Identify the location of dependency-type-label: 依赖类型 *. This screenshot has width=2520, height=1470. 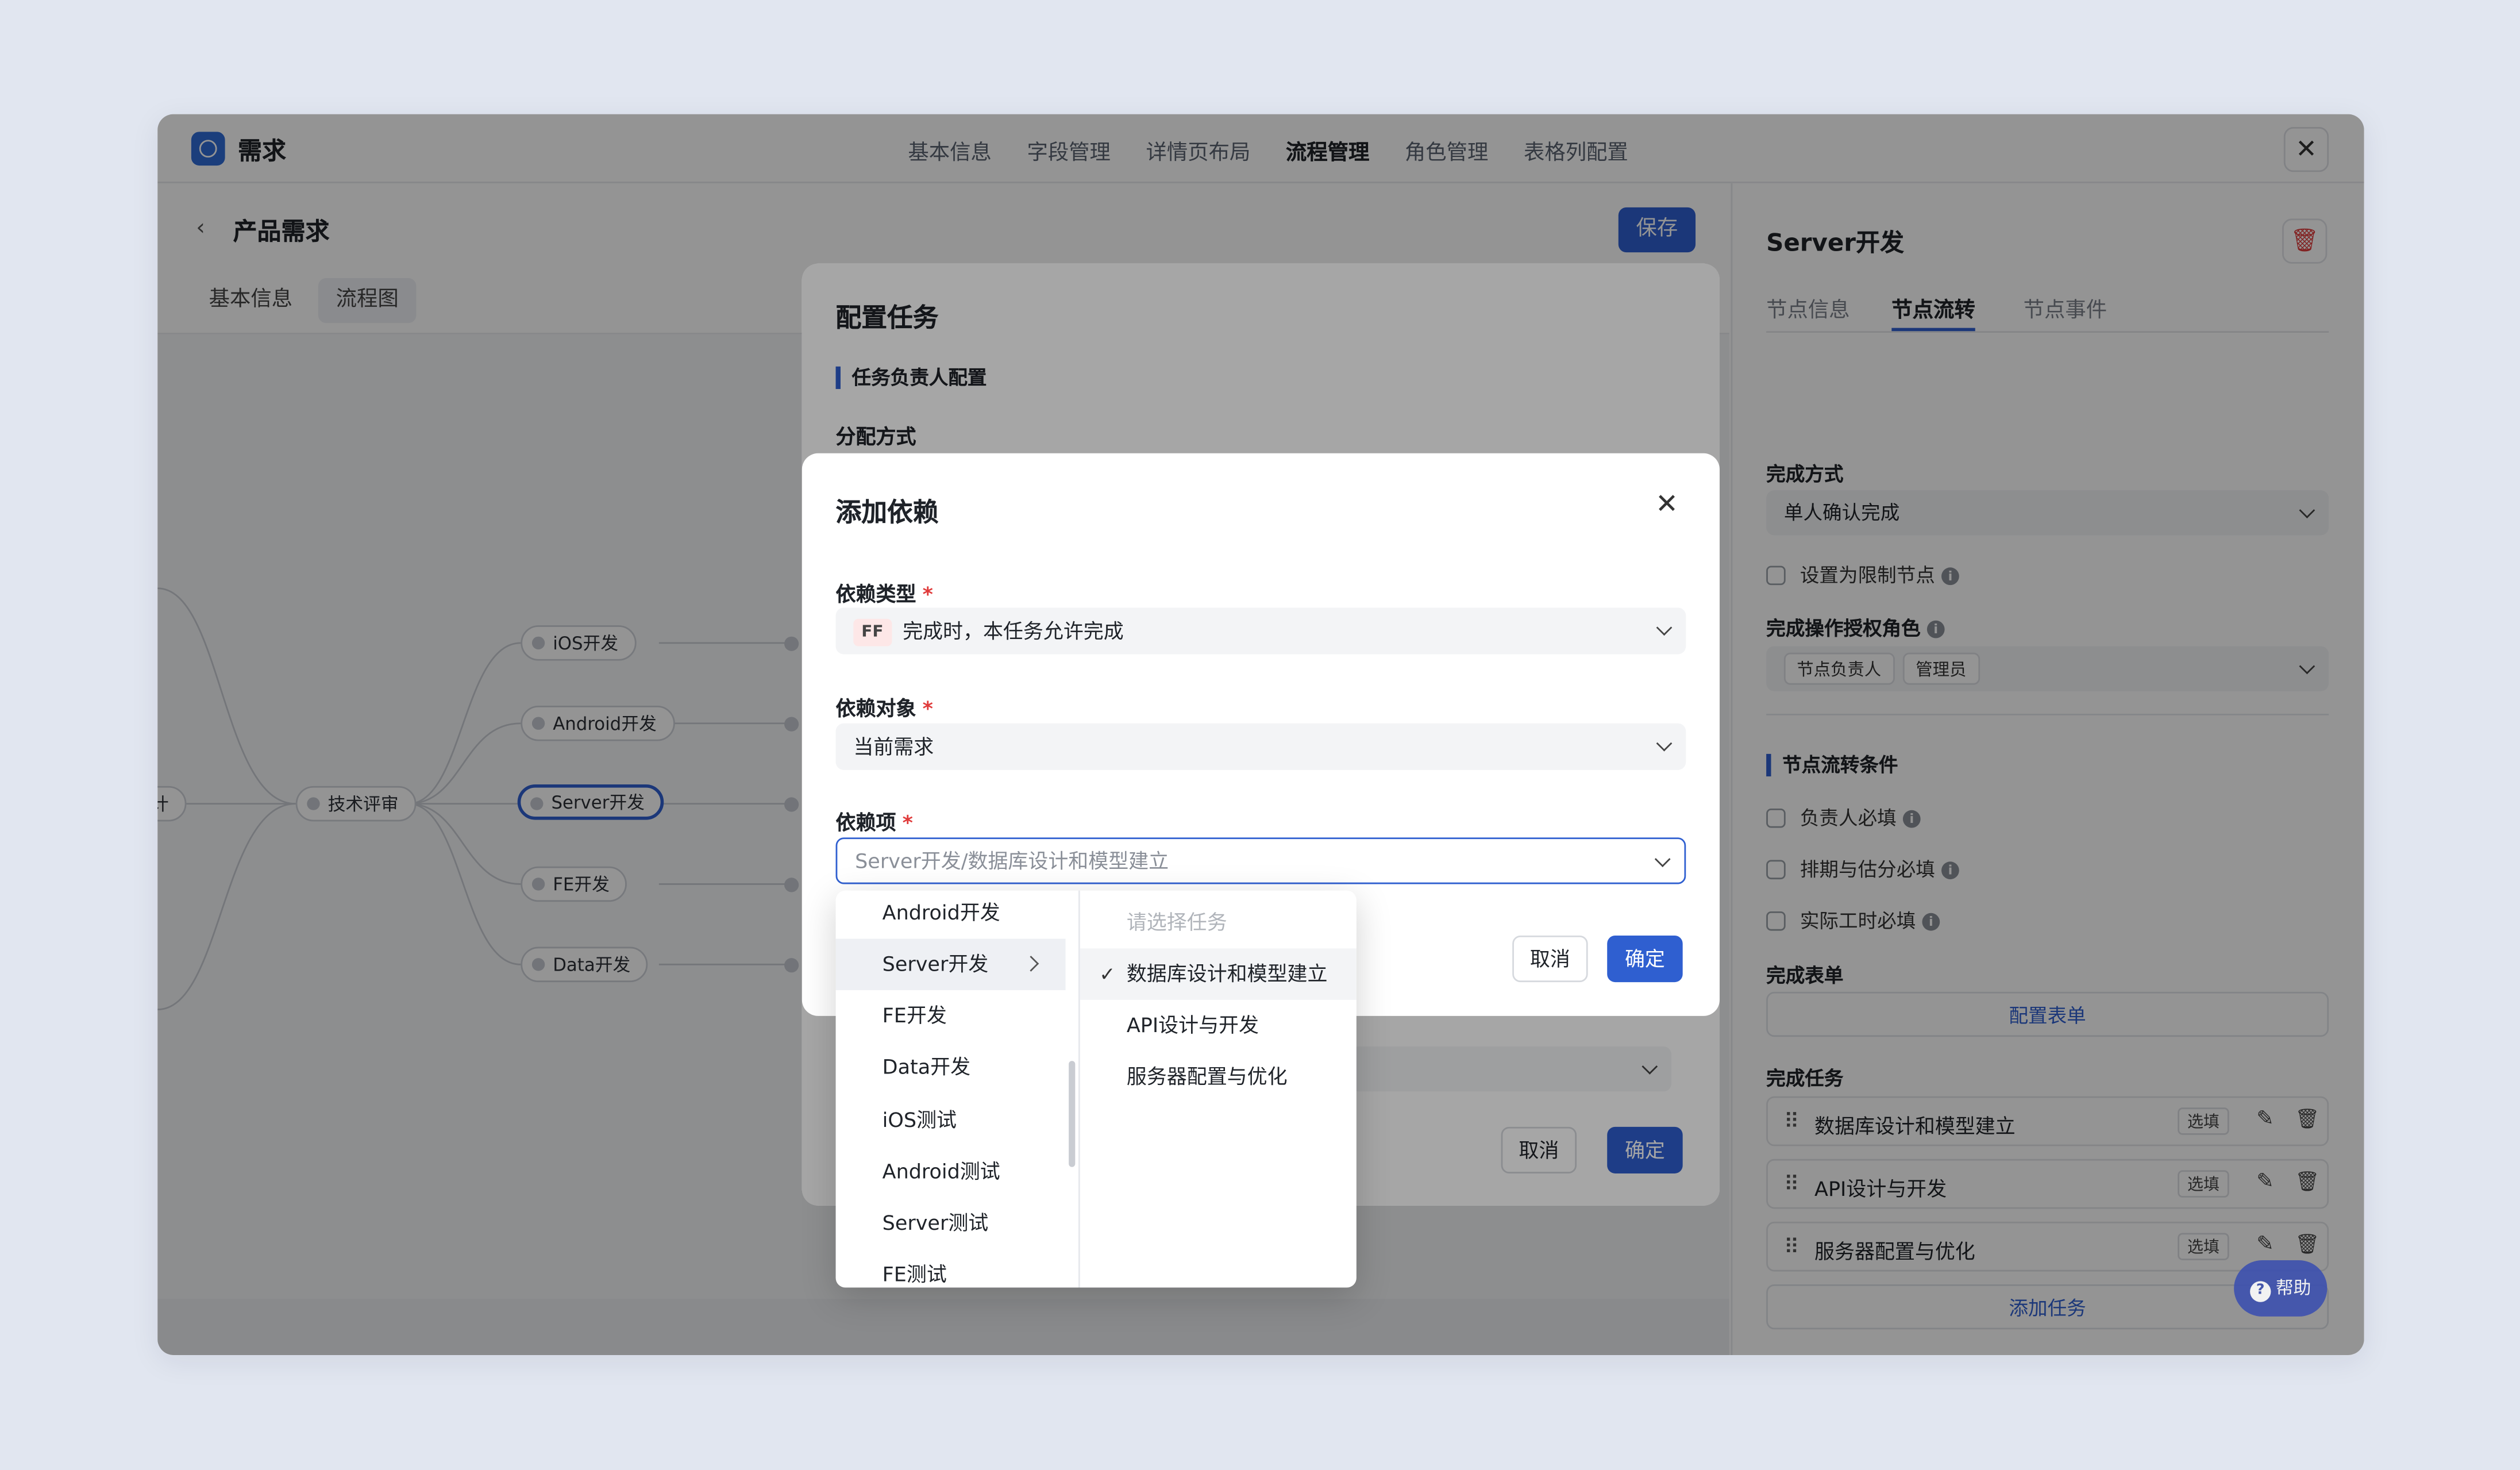
(884, 594).